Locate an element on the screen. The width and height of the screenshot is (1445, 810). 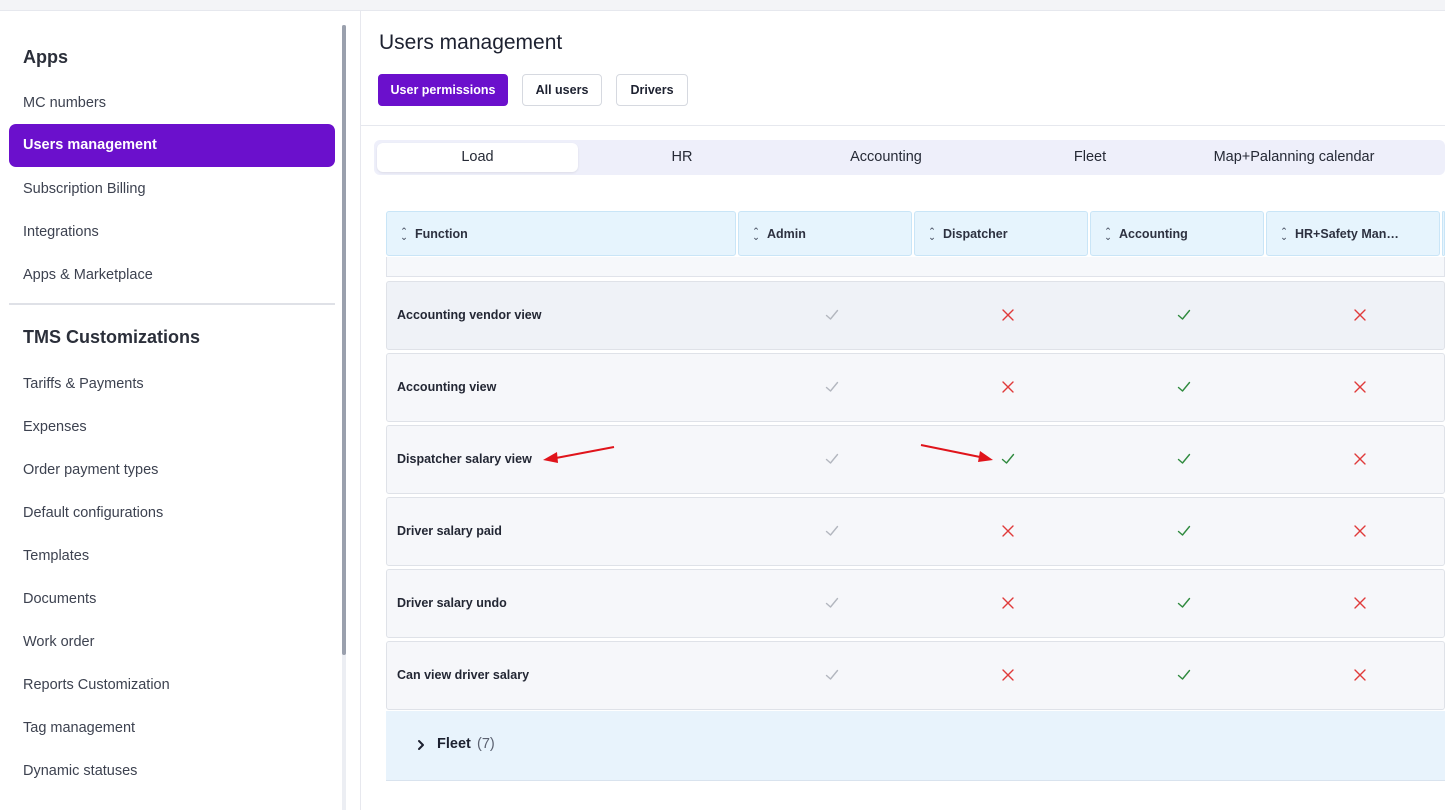
sidebar-divider is located at coordinates (172, 304).